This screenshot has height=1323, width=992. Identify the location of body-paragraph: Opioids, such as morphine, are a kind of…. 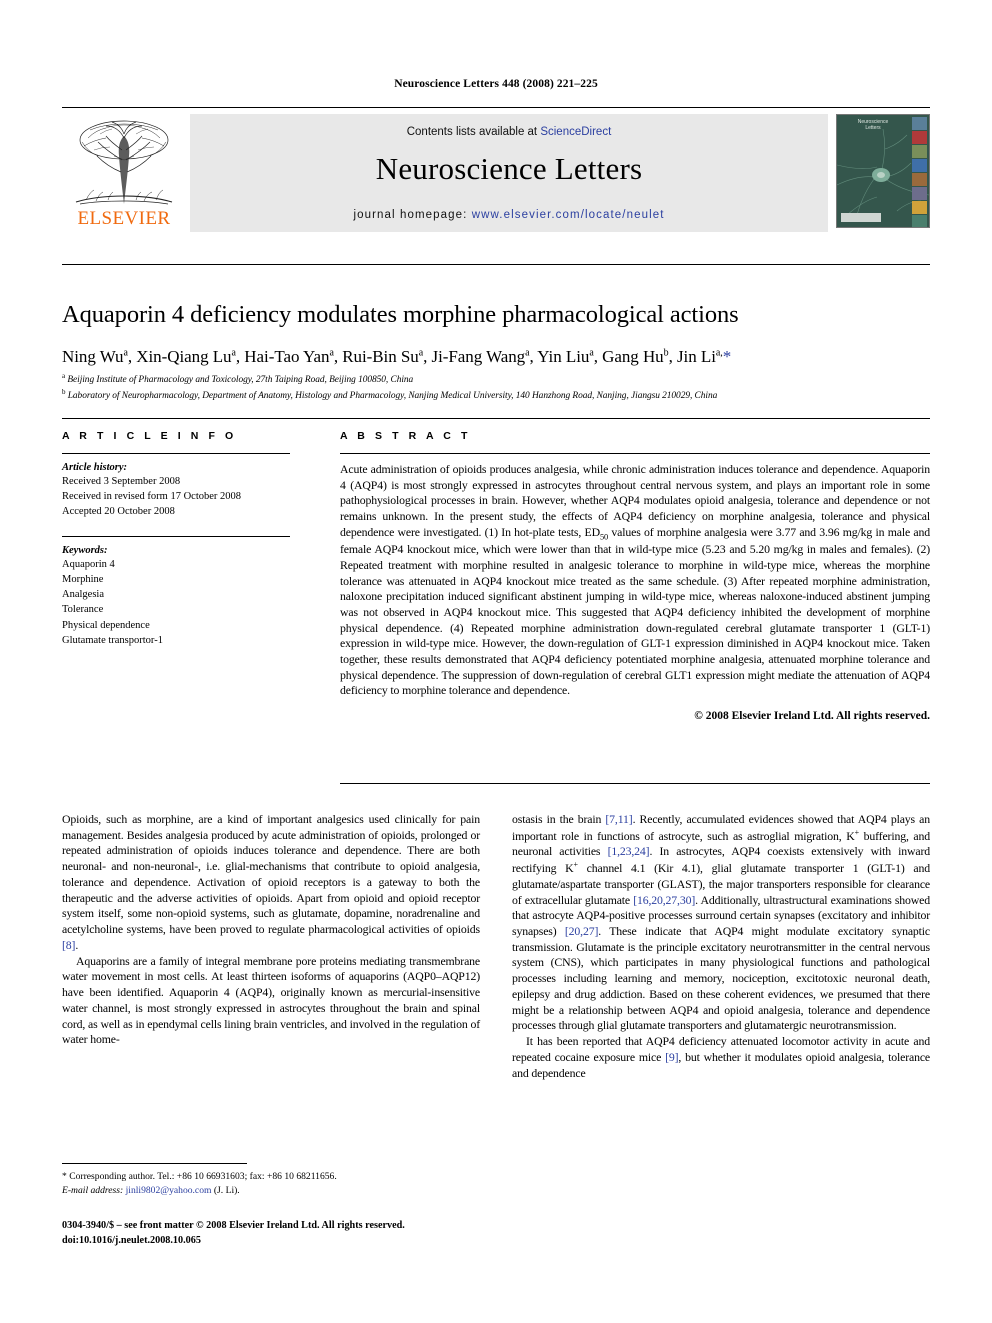
(271, 882).